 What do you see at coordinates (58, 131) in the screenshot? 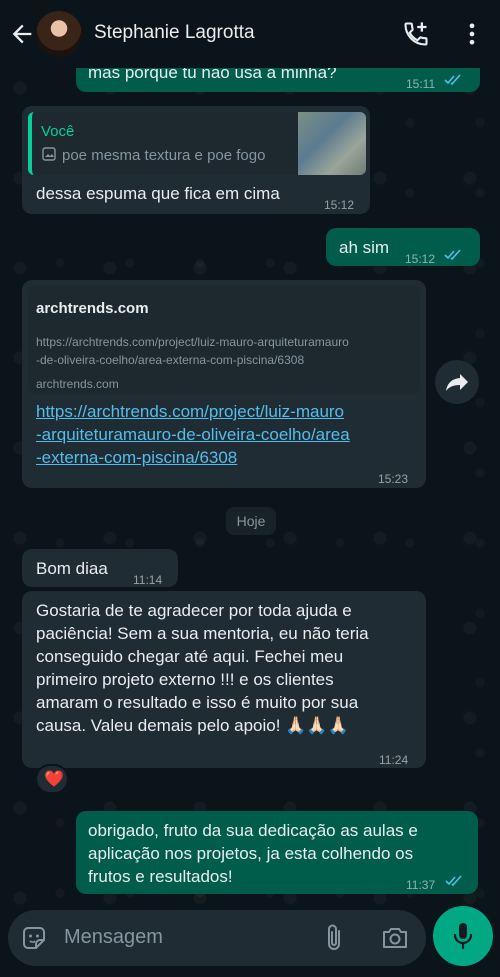
I see `quote-author: Você` at bounding box center [58, 131].